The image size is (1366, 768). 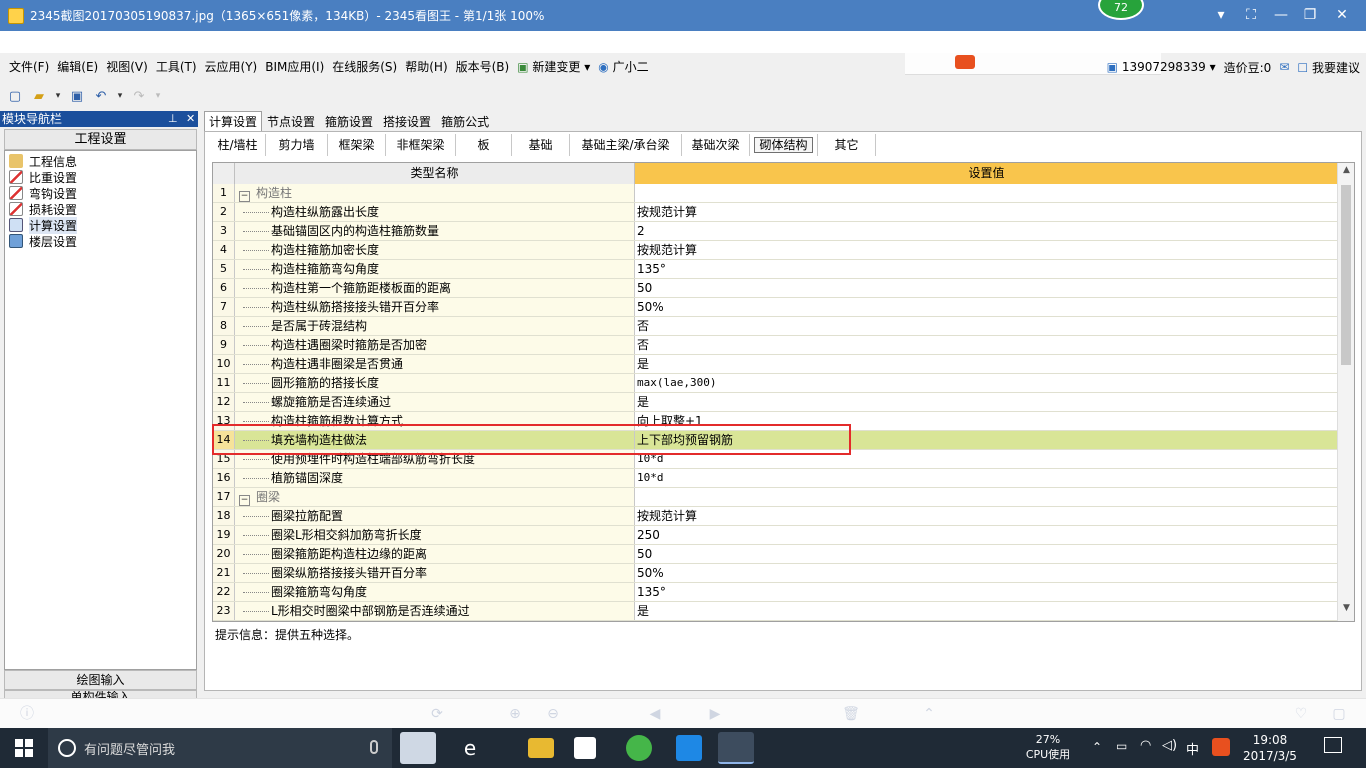 What do you see at coordinates (27, 714) in the screenshot?
I see `info-icon: ⓘ` at bounding box center [27, 714].